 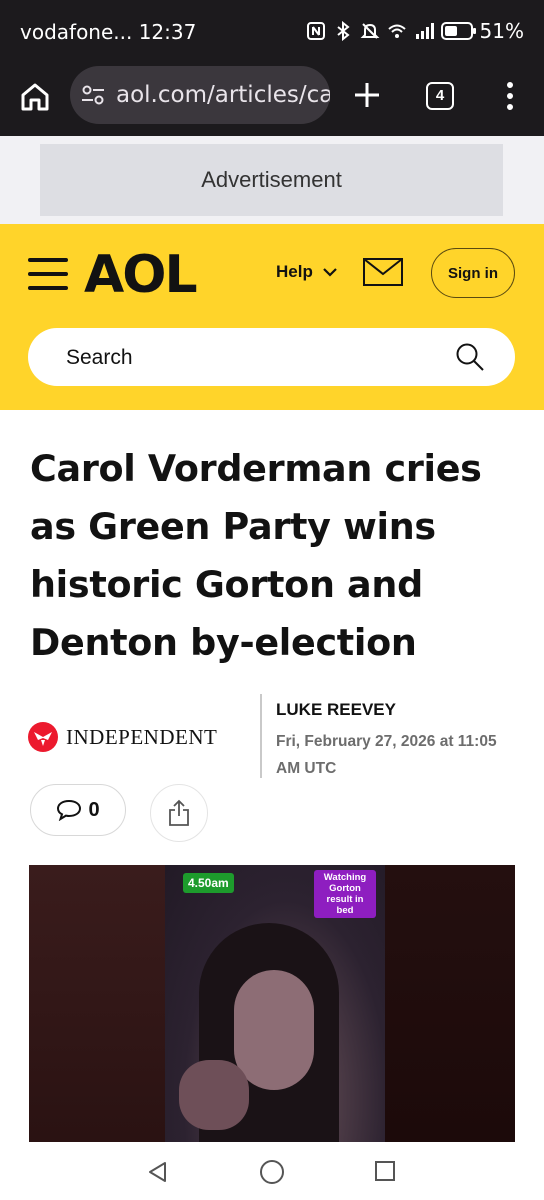 I want to click on advertisement-label: Advertisement, so click(x=271, y=179).